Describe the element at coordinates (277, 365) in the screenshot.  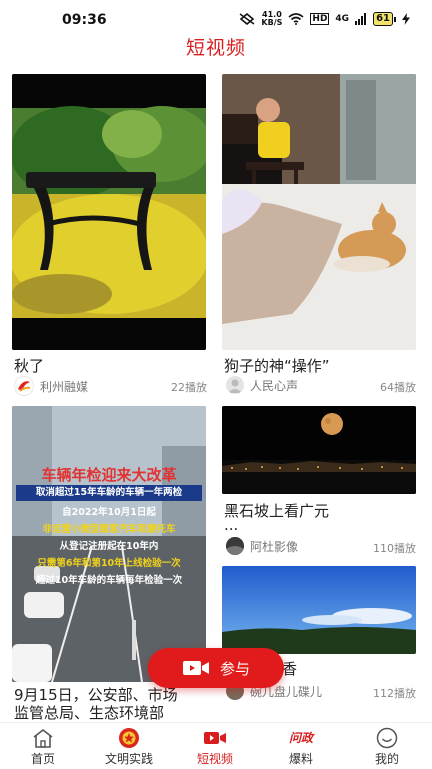
I see `video-title: 狗子的神“操作”` at that location.